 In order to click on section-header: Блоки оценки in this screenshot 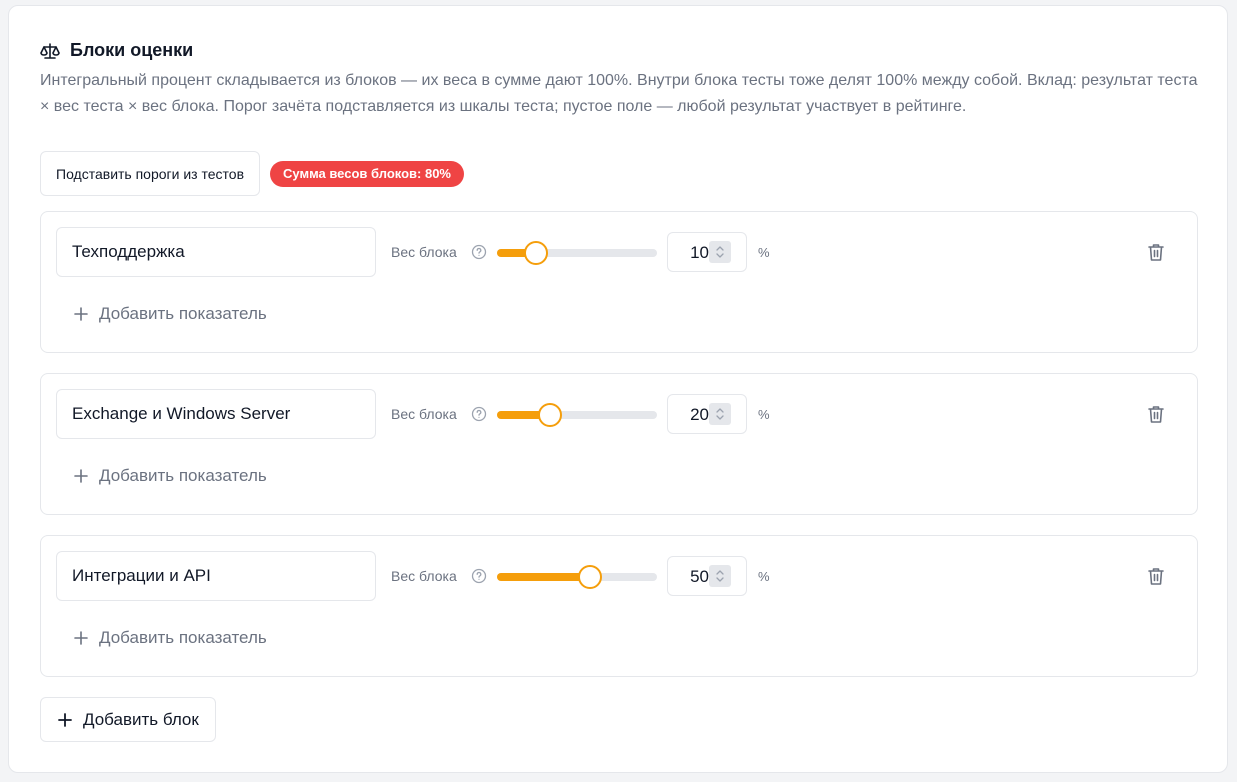, I will do `click(116, 50)`.